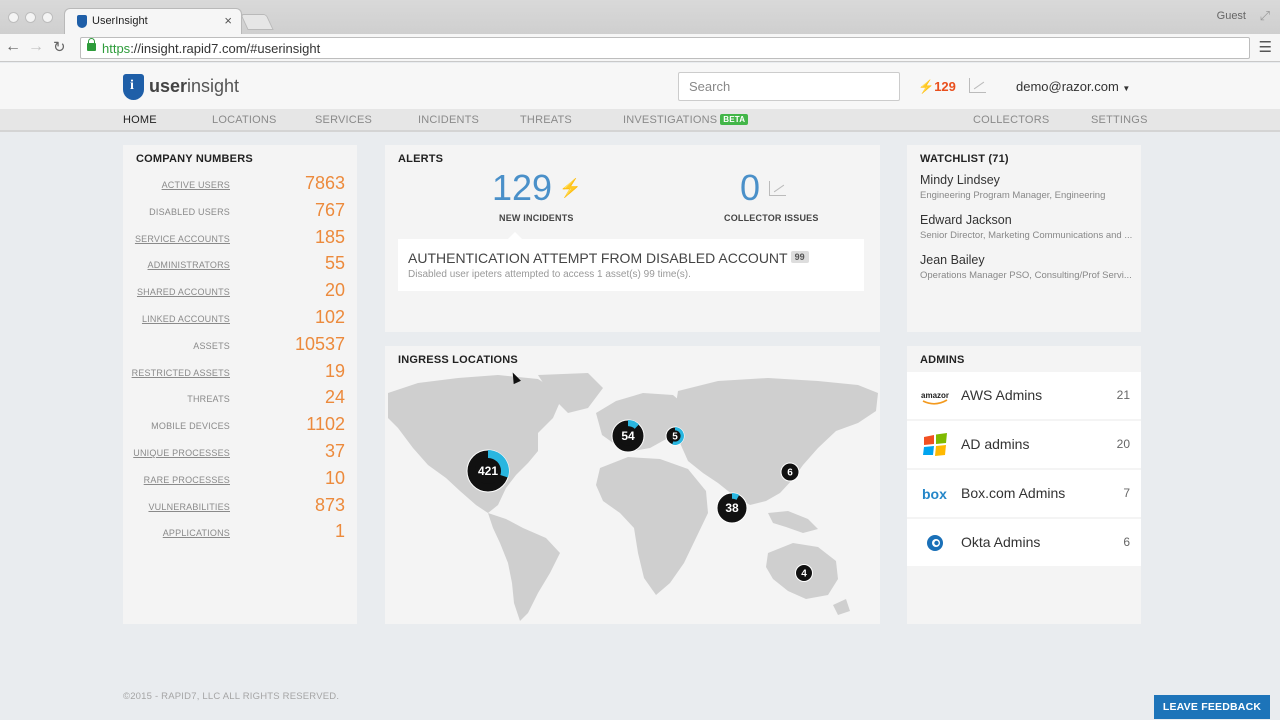  I want to click on url-text: https://insight.rapid7.com/#userinsight, so click(211, 48).